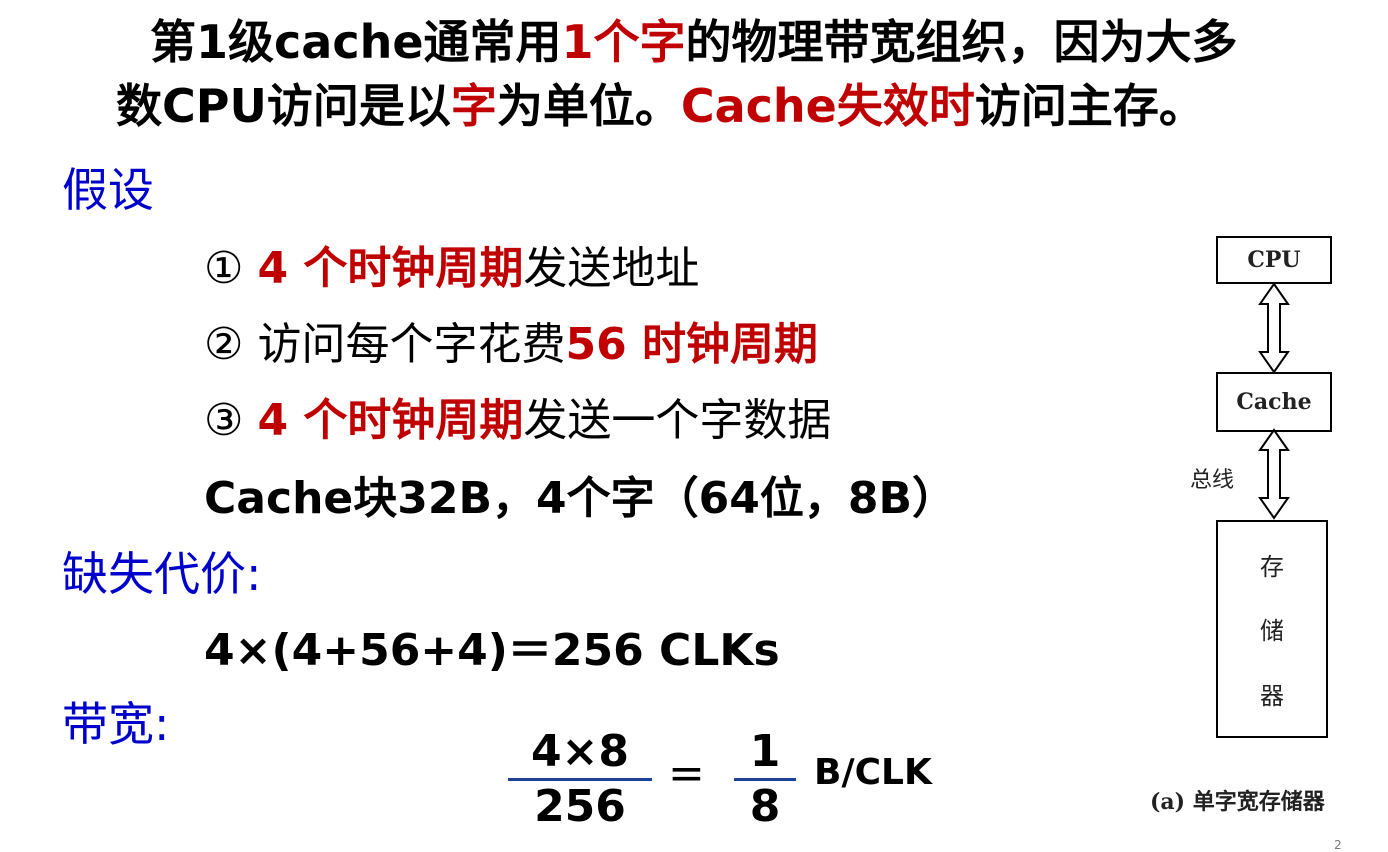 The width and height of the screenshot is (1388, 852). I want to click on intro-line2-seg2: 字, so click(473, 106).